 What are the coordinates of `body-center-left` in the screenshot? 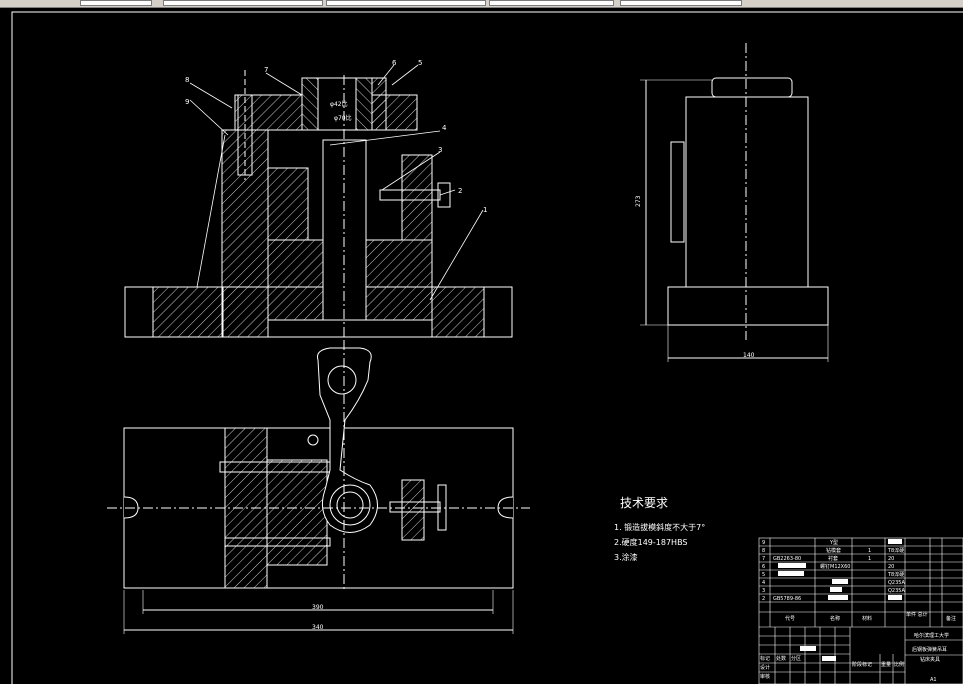 It's located at (295, 280).